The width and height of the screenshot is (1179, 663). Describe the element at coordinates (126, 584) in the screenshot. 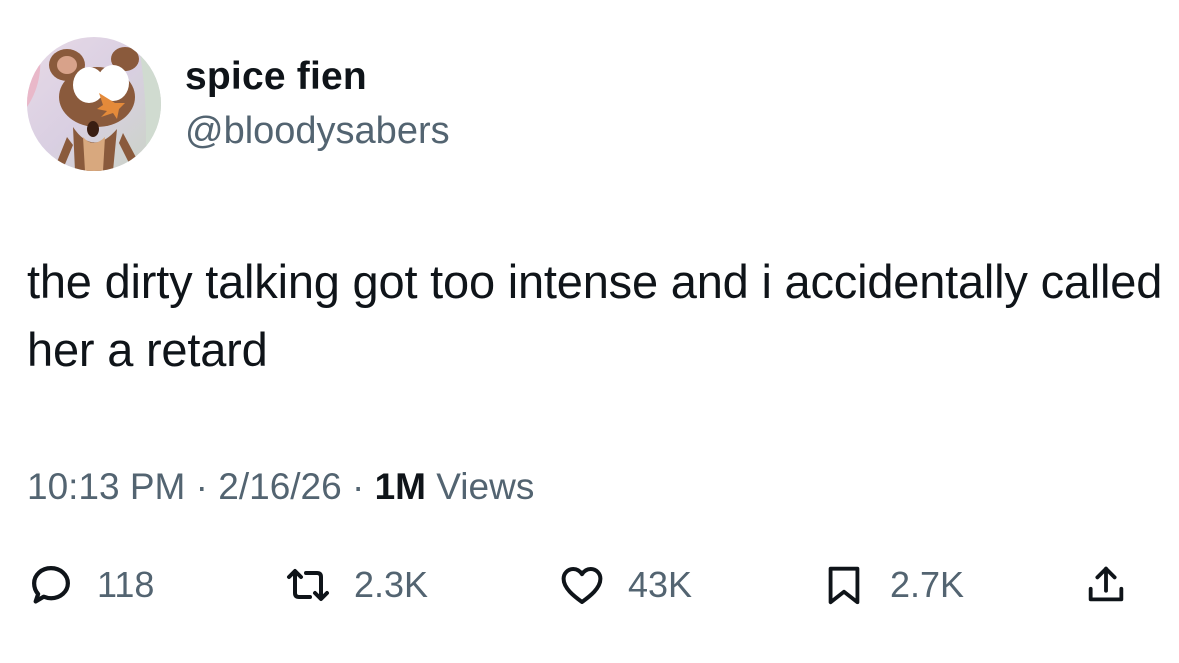

I see `reply-count: 118` at that location.